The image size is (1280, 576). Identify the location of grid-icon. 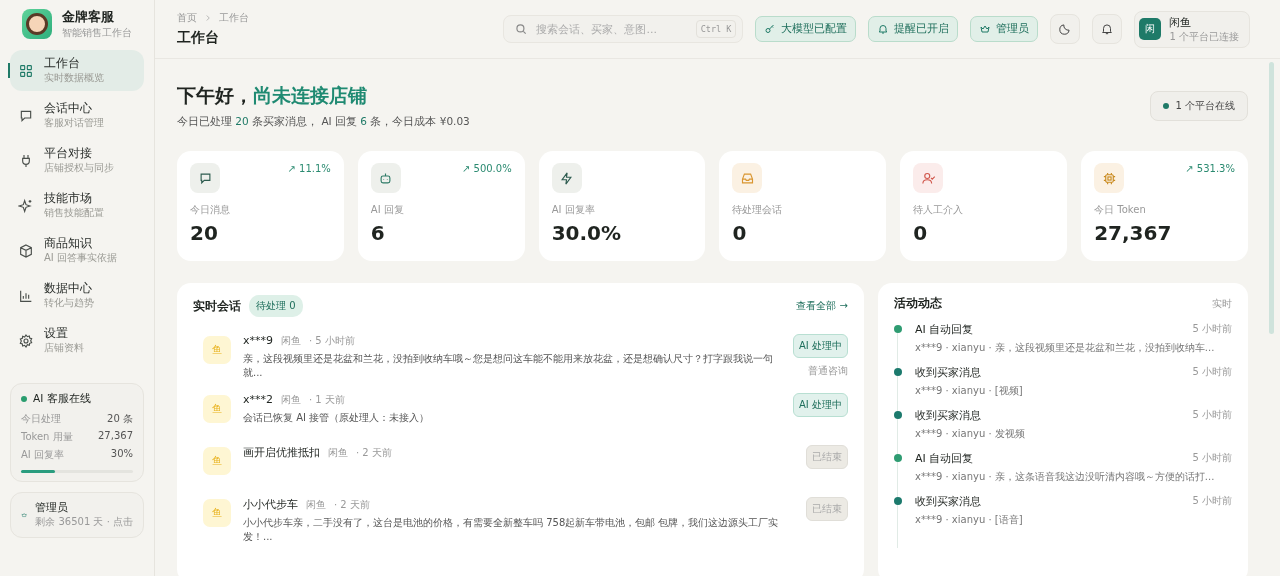
(26, 70).